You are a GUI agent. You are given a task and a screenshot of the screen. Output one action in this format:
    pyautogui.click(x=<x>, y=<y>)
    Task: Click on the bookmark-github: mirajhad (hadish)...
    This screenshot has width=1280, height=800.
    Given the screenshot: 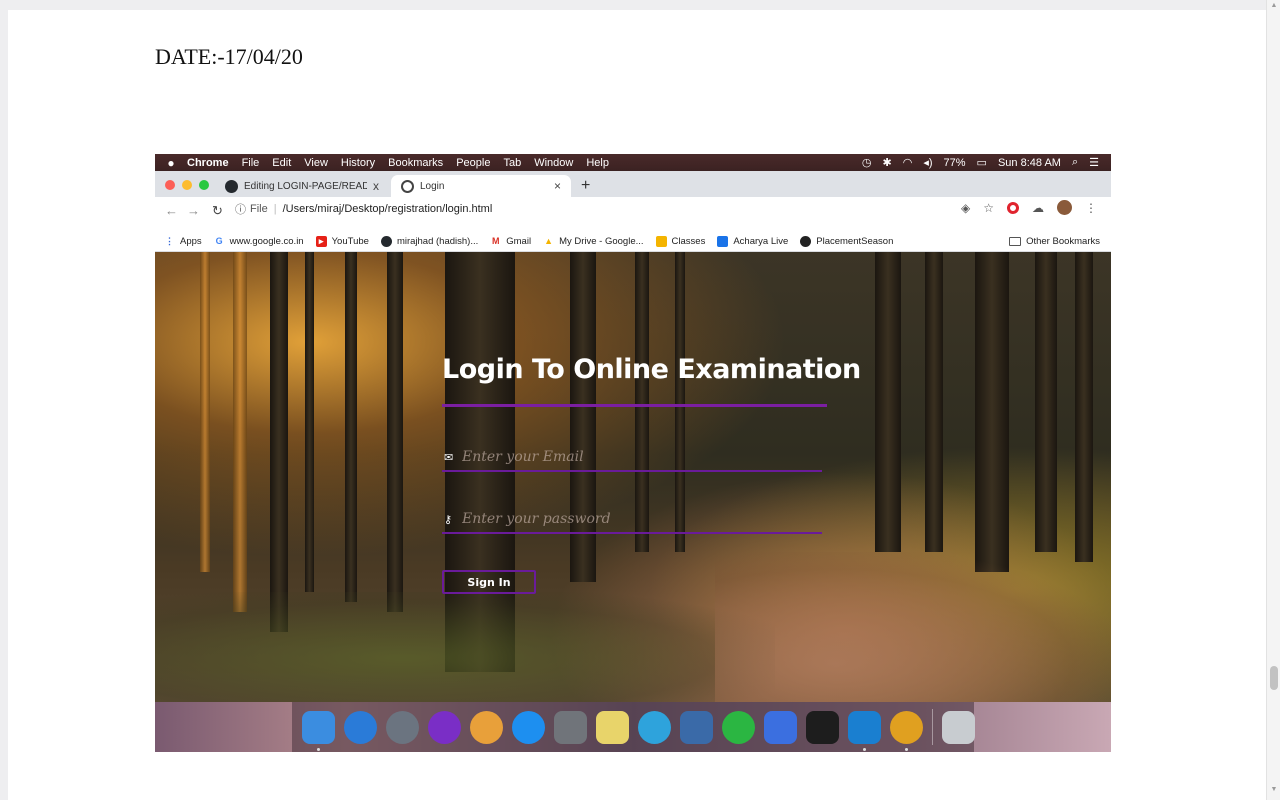 What is the action you would take?
    pyautogui.click(x=429, y=241)
    